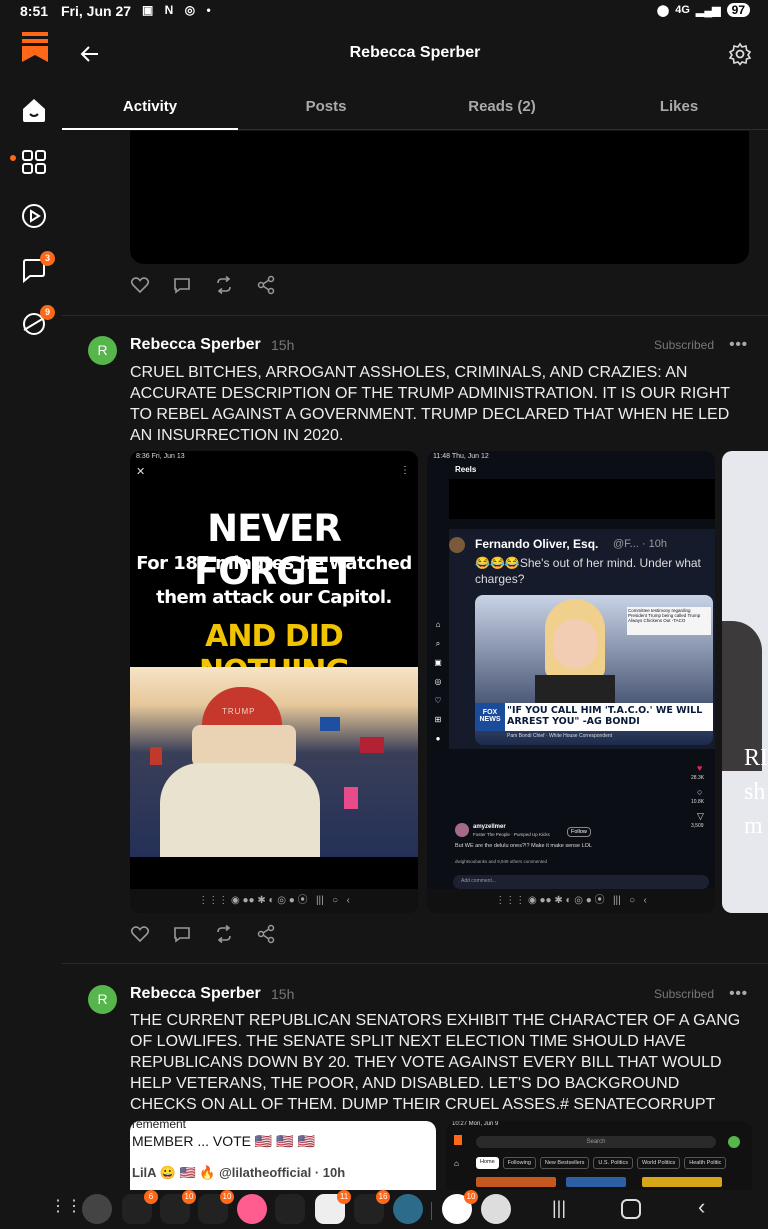 This screenshot has height=1229, width=768. Describe the element at coordinates (333, 1207) in the screenshot. I see `news-app-icon: 11` at that location.